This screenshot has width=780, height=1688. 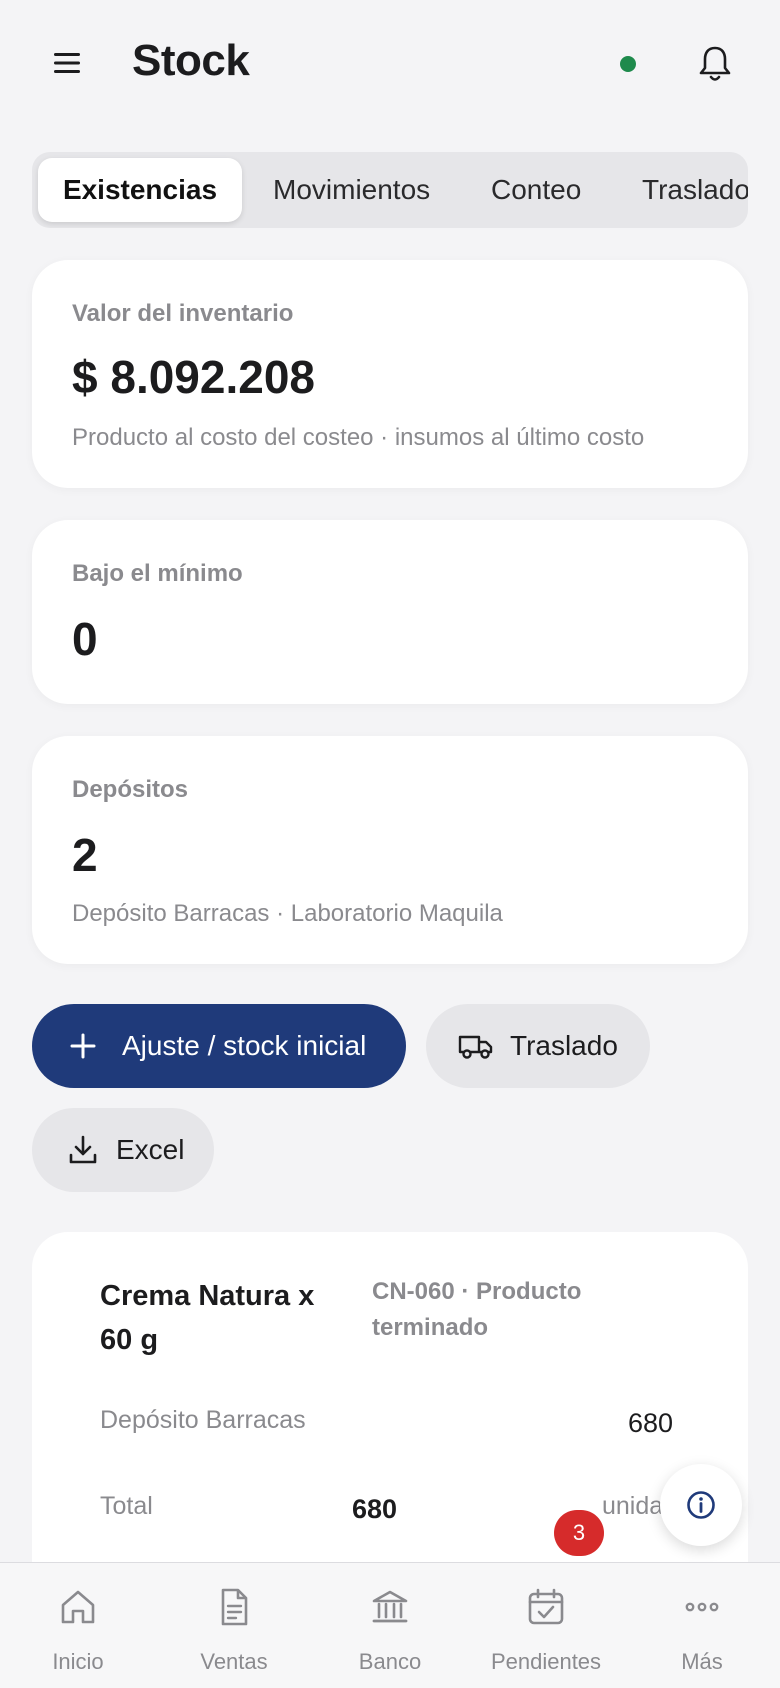 I want to click on bottom-navigation: Inicio Ventas Banco Pendientes Más, so click(x=390, y=1625).